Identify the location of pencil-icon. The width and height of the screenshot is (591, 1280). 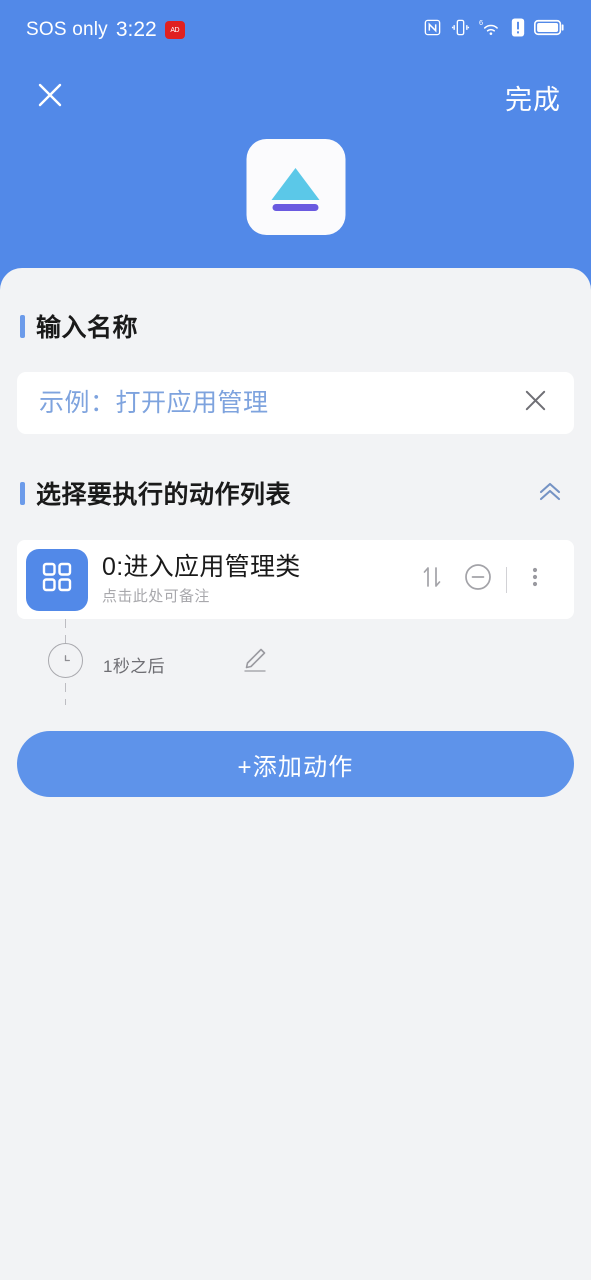
(255, 661).